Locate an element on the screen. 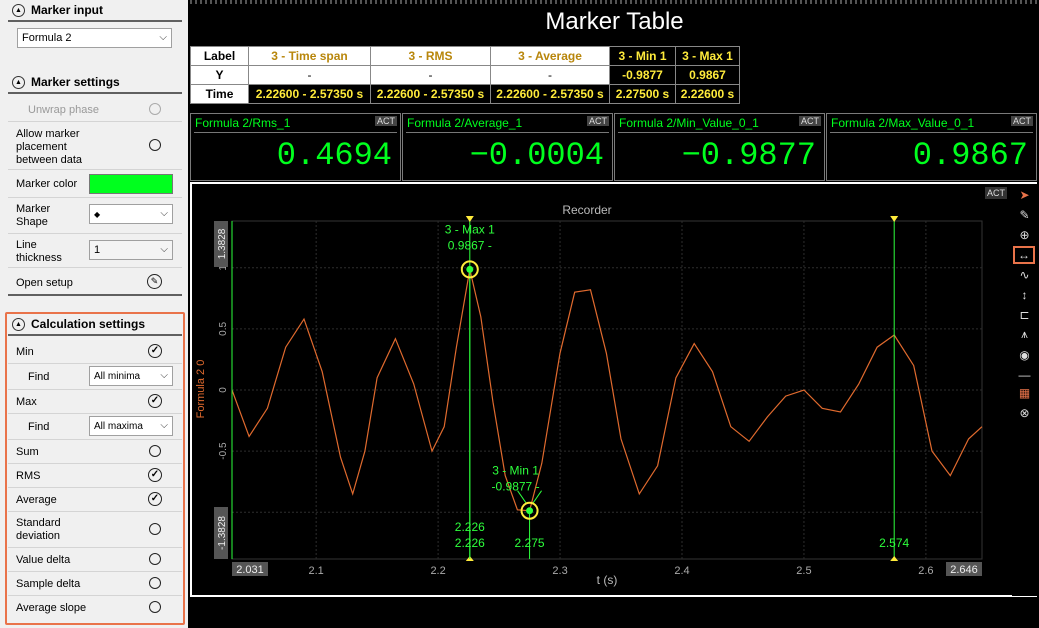 The height and width of the screenshot is (628, 1039). calc-std-radio is located at coordinates (155, 529).